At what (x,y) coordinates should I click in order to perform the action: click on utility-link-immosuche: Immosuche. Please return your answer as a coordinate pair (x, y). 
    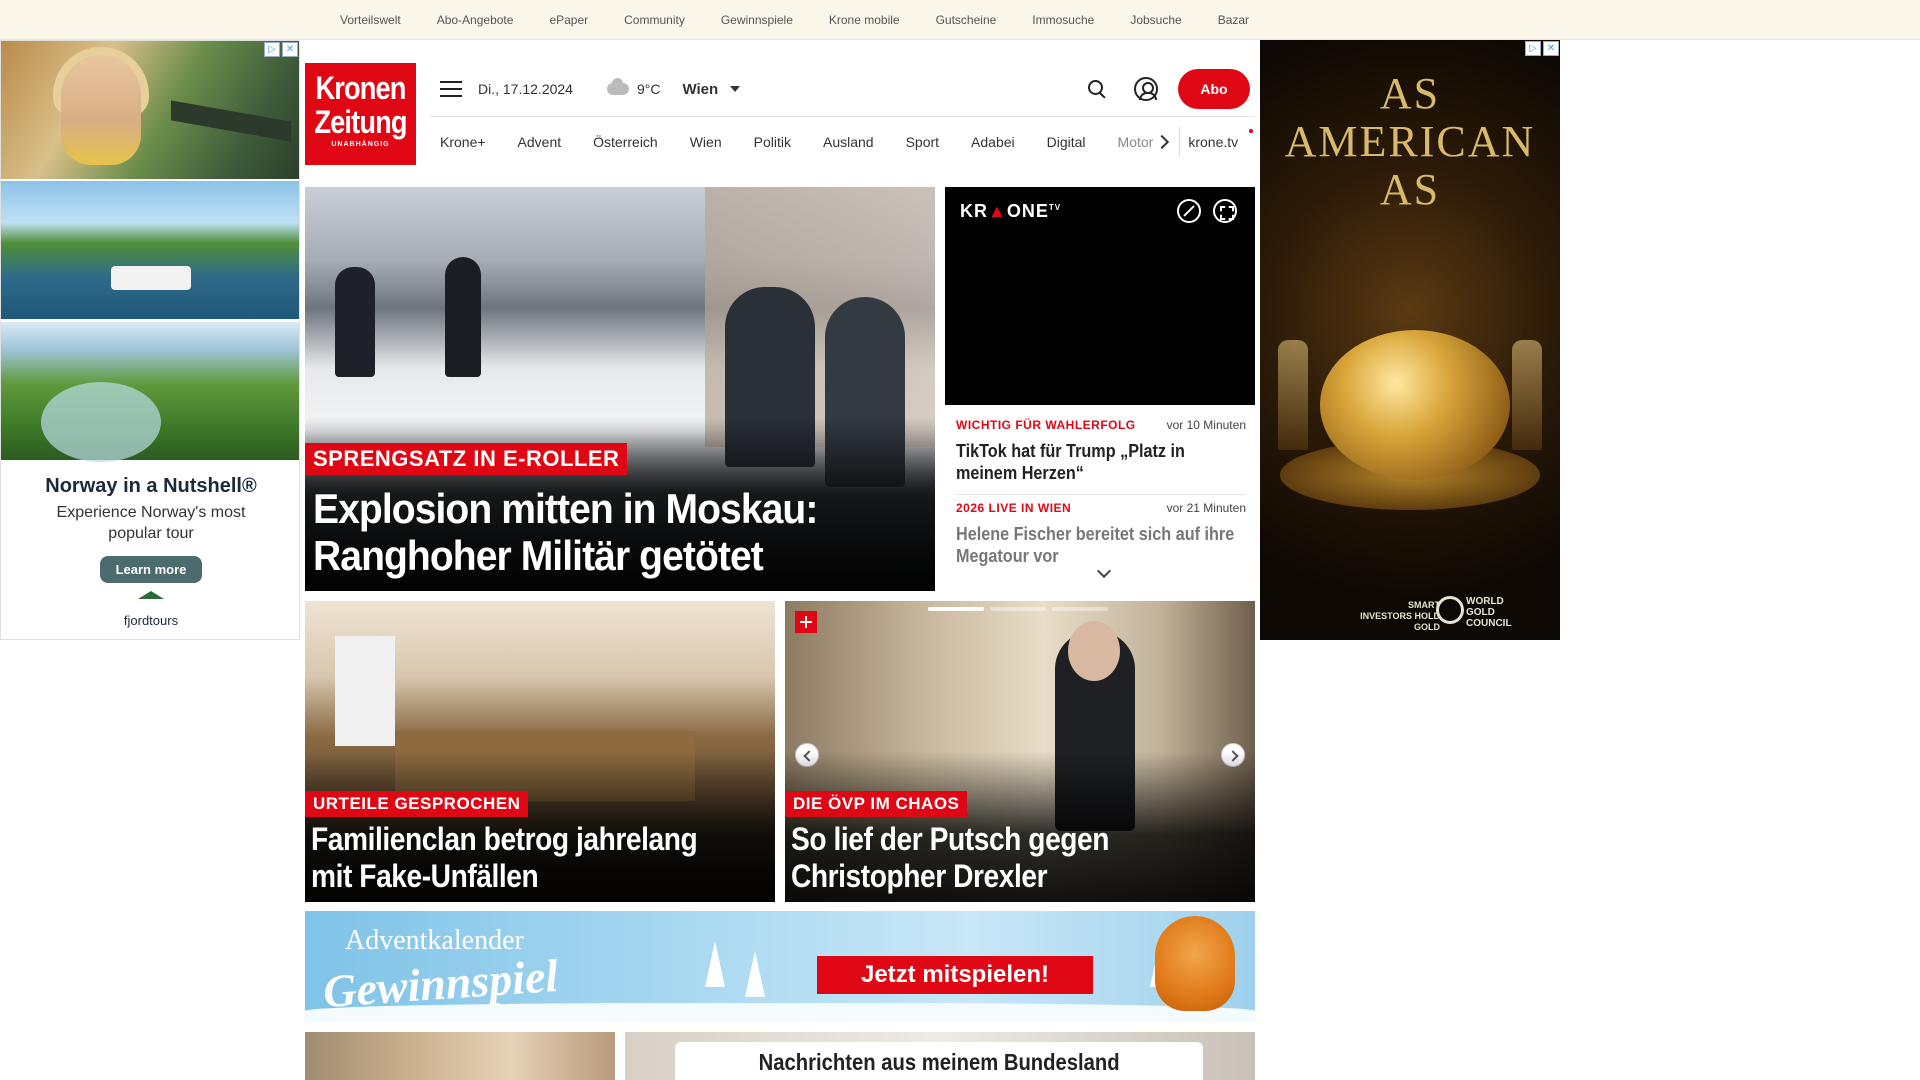
    Looking at the image, I should click on (1063, 20).